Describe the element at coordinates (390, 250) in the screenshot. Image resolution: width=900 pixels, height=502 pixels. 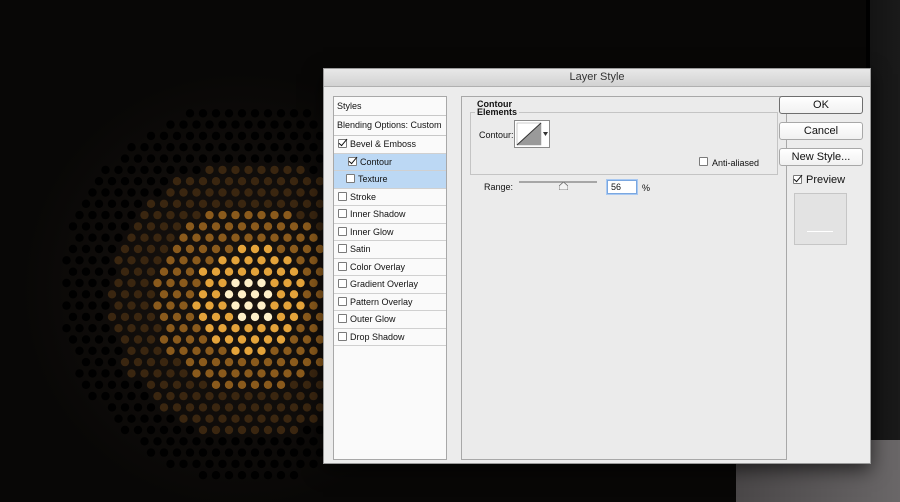
I see `style-item-satin: Satin` at that location.